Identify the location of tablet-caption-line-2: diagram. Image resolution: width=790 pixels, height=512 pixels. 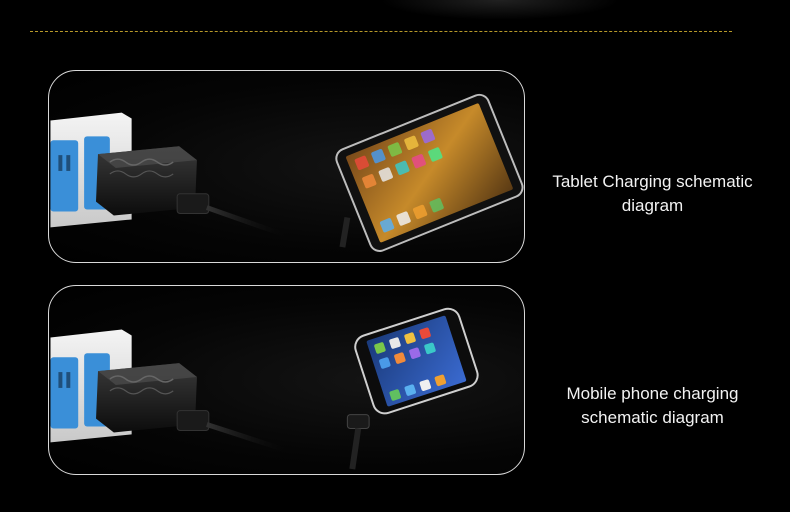
(652, 205).